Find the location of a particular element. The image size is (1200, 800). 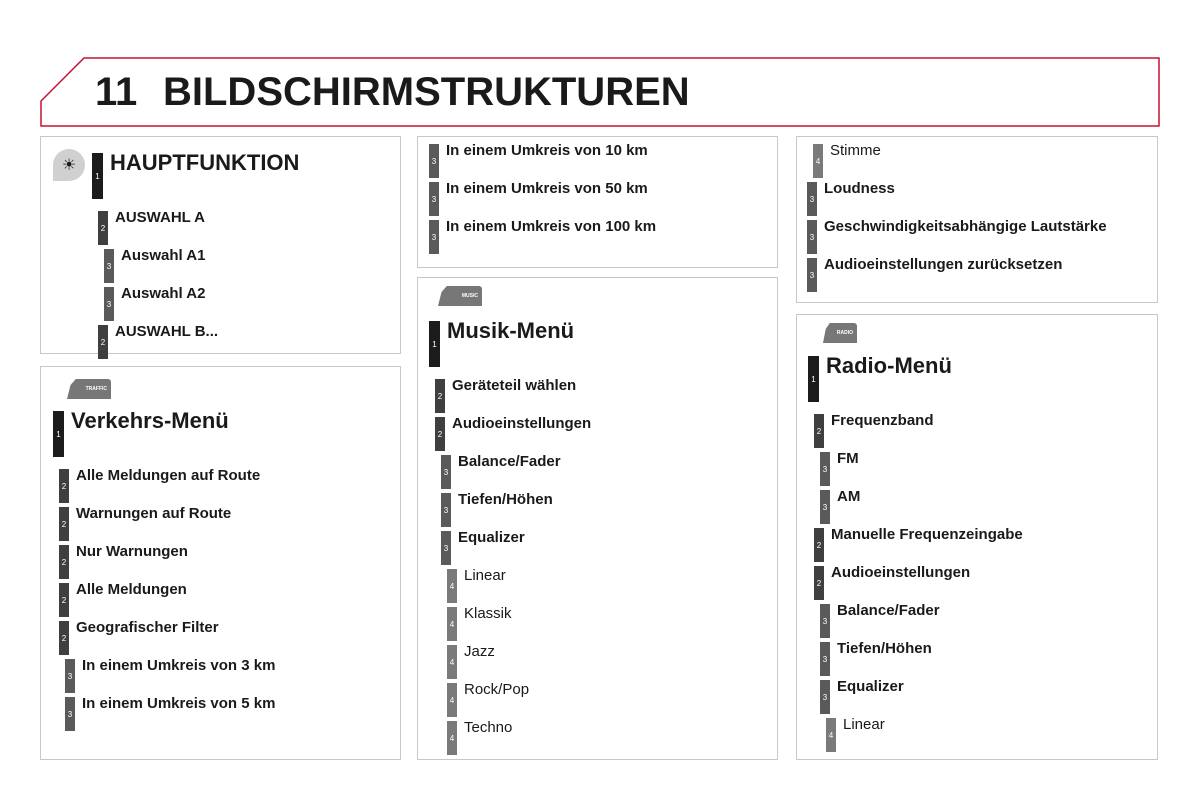

menu-item-level-3: 3 In einem Umkreis von 10 km is located at coordinates (542, 162).